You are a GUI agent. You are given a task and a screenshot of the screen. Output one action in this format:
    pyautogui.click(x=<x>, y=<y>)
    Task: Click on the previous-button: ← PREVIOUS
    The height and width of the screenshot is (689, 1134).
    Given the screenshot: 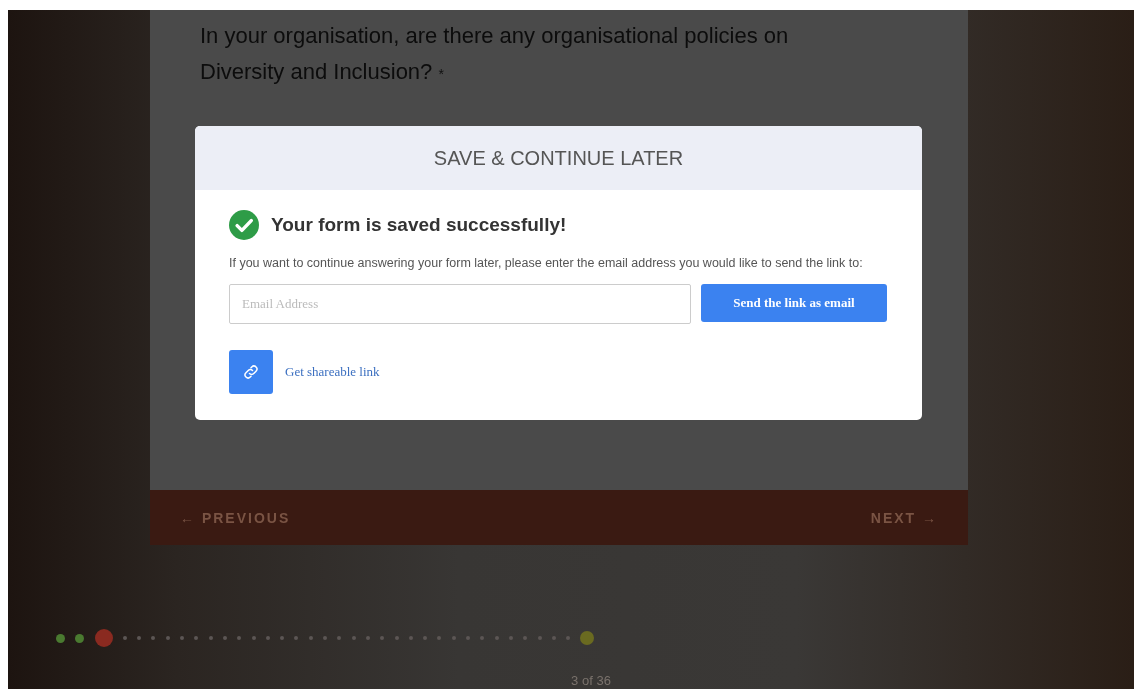 What is the action you would take?
    pyautogui.click(x=235, y=517)
    